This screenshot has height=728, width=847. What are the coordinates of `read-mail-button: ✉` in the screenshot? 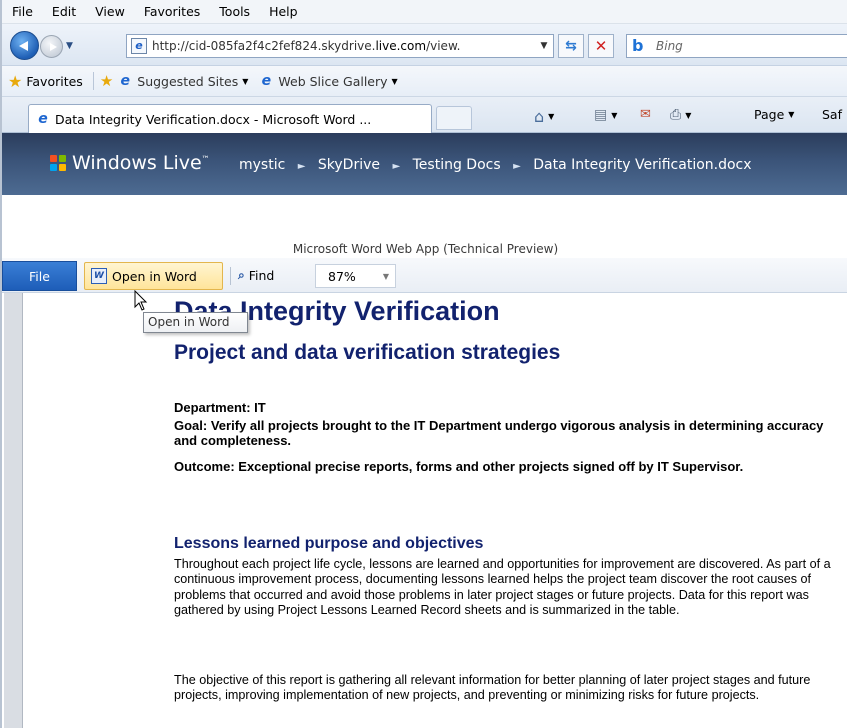 It's located at (645, 114).